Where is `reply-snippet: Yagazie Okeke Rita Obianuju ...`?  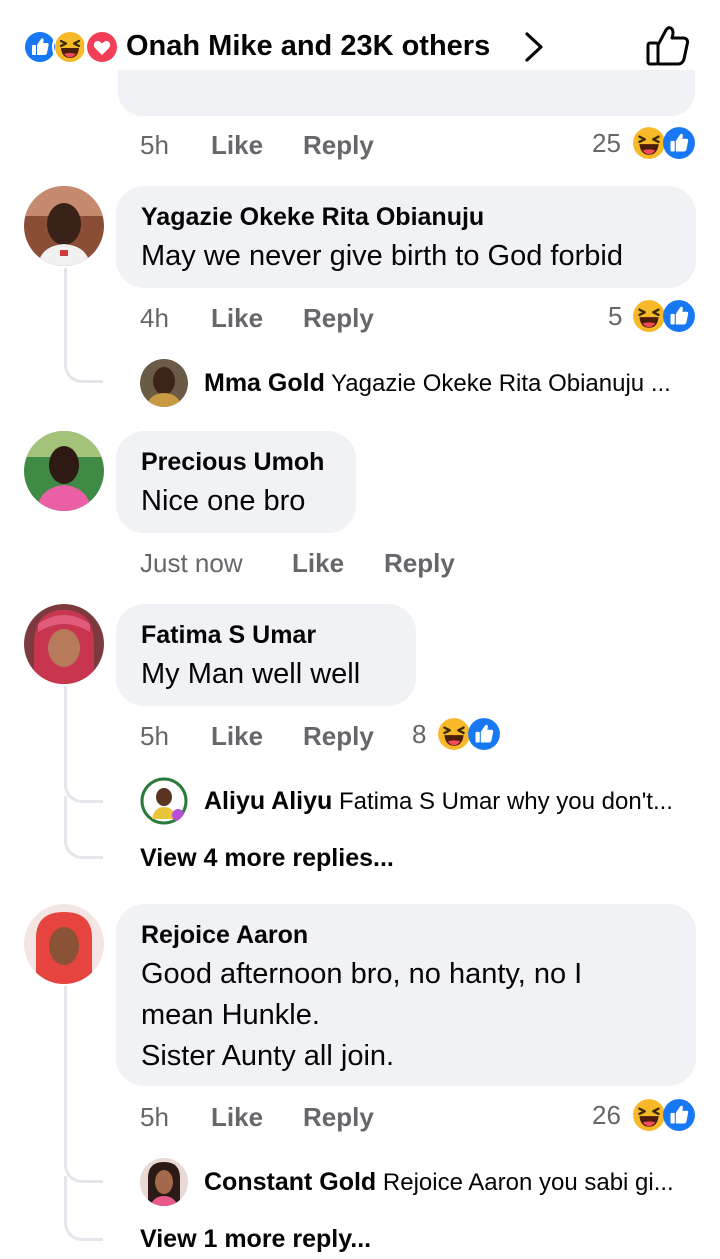
reply-snippet: Yagazie Okeke Rita Obianuju ... is located at coordinates (501, 383).